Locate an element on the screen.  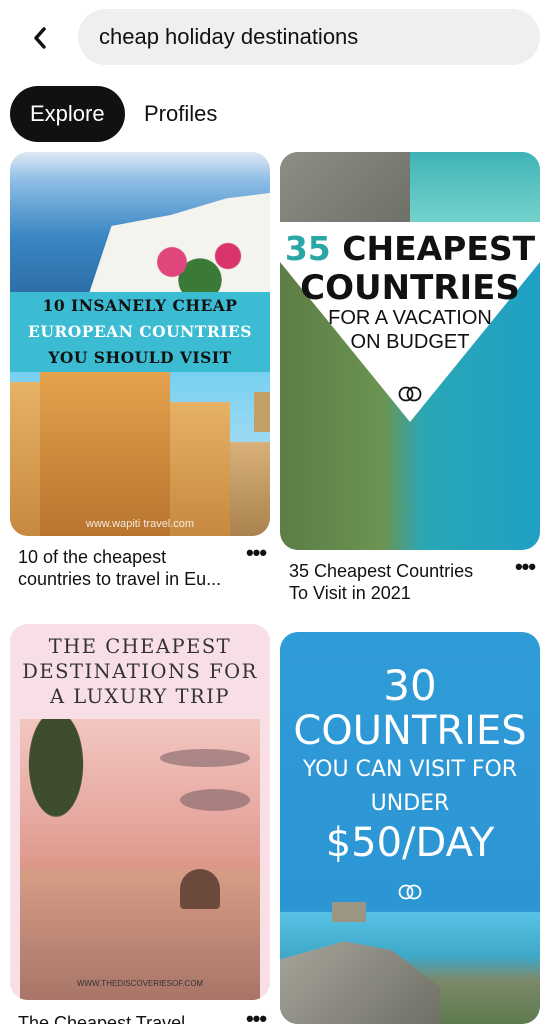
pin2-title-line2: To Visit in 2021 is located at coordinates (404, 593).